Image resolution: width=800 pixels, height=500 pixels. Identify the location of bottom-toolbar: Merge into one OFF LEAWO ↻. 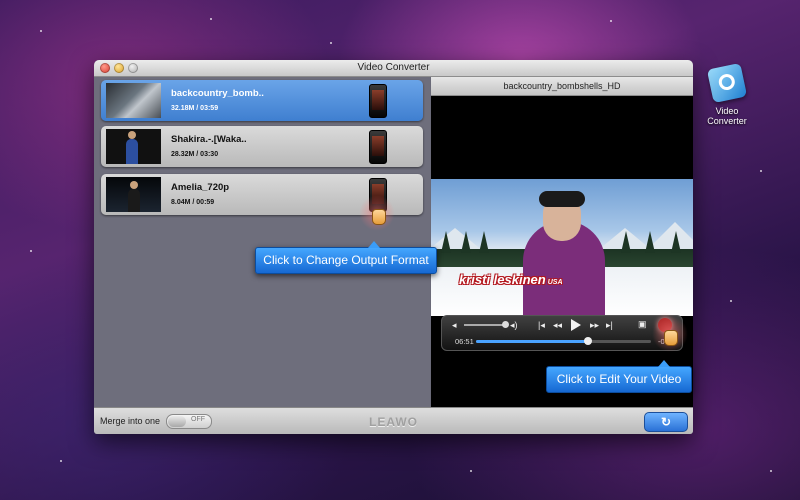
(393, 420).